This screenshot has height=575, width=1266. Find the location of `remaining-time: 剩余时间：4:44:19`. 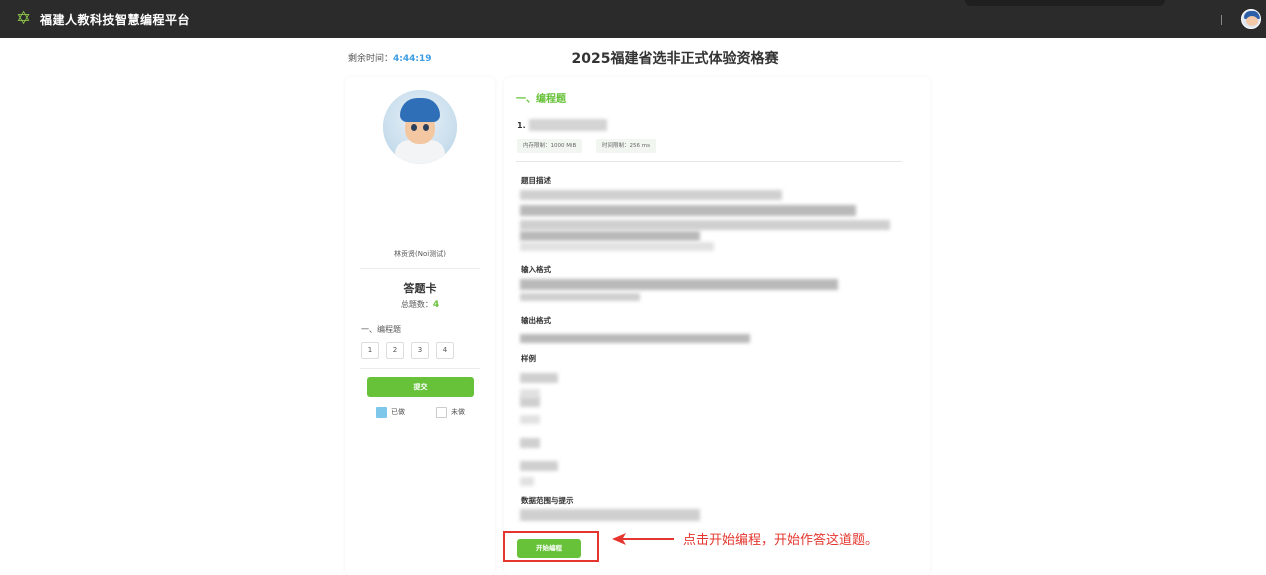

remaining-time: 剩余时间：4:44:19 is located at coordinates (390, 57).